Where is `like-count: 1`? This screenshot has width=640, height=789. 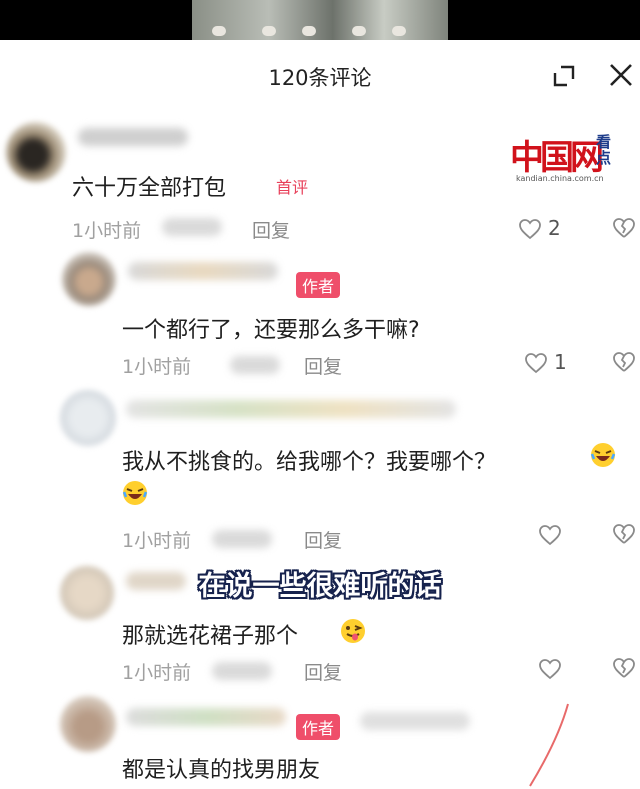
like-count: 1 is located at coordinates (560, 362).